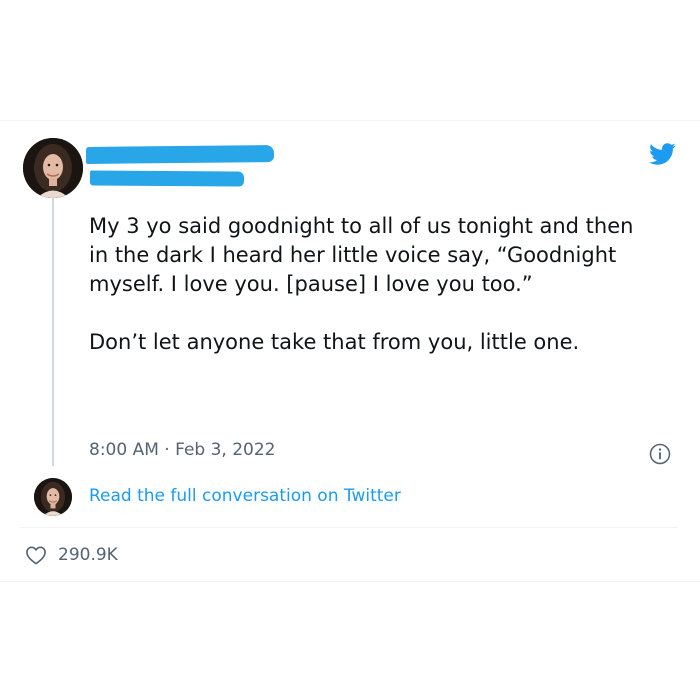 Image resolution: width=700 pixels, height=700 pixels. I want to click on conversation-avatar, so click(53, 497).